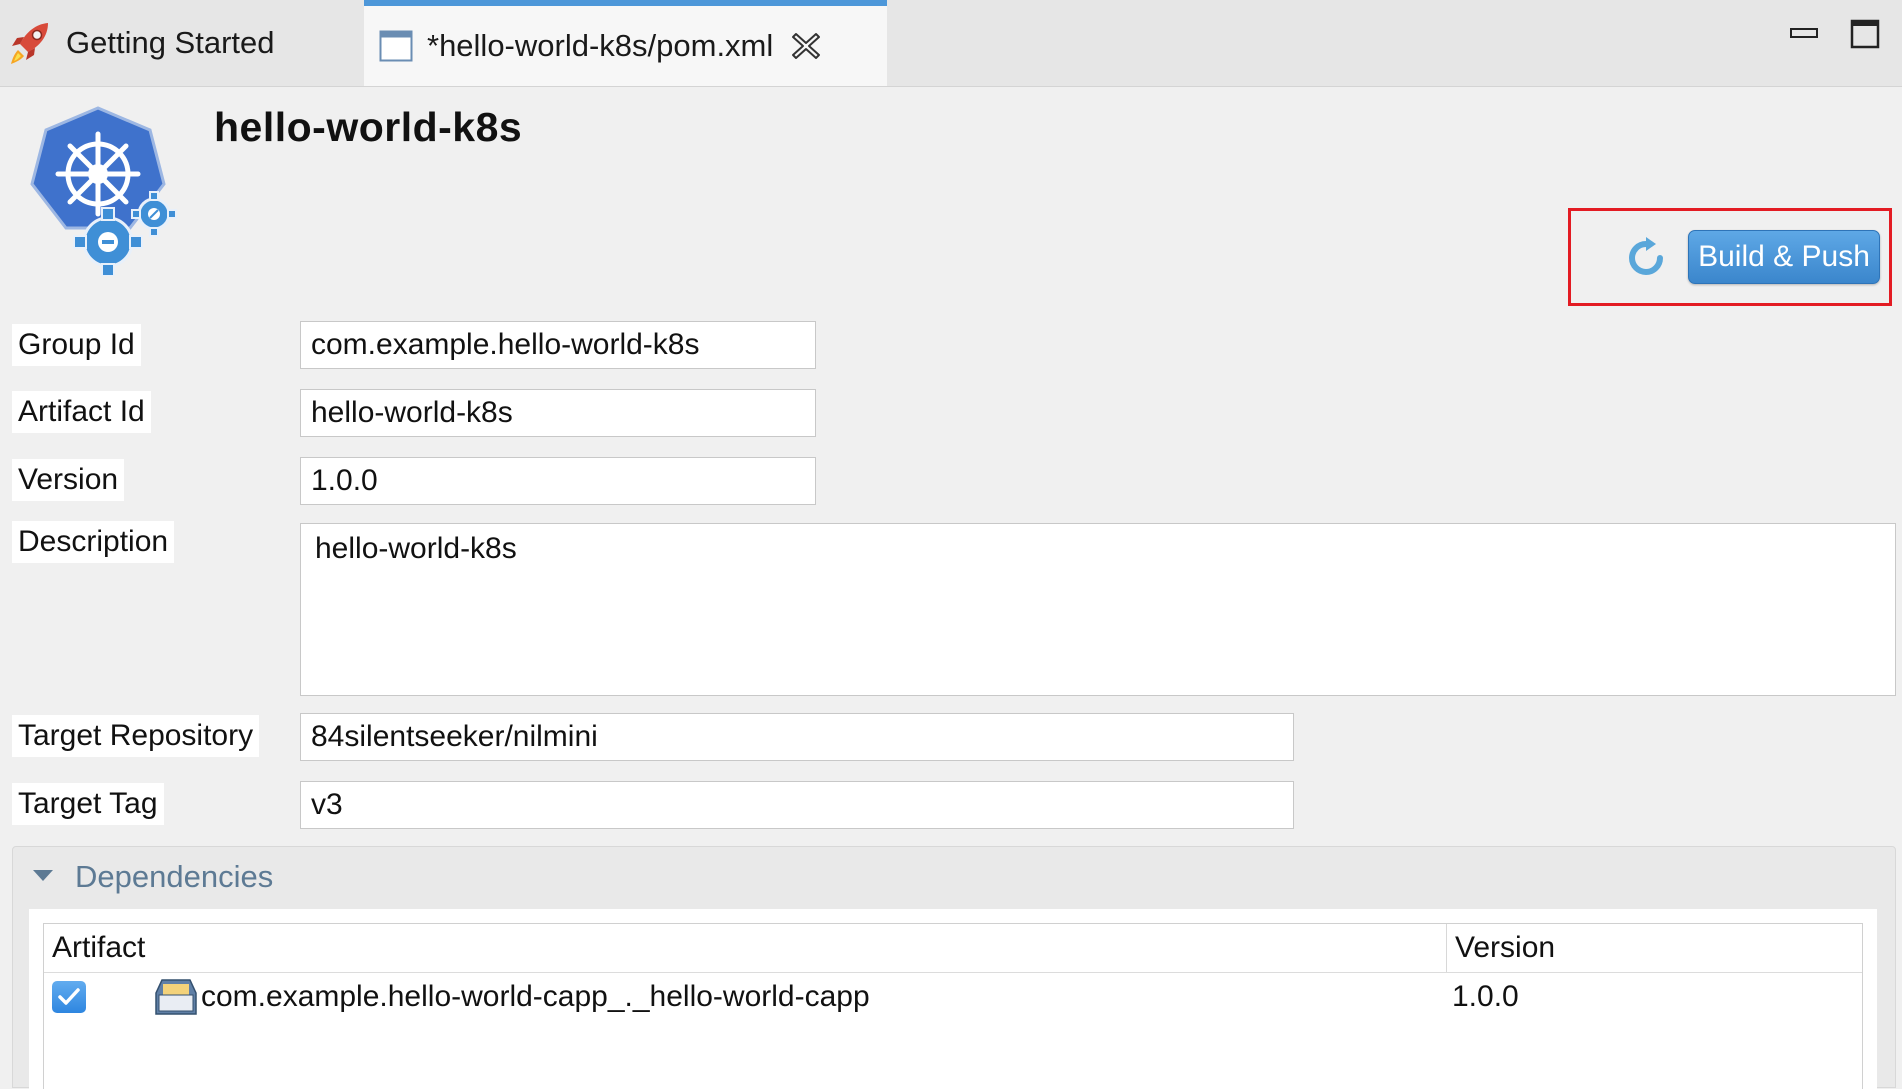 The height and width of the screenshot is (1089, 1902). I want to click on tab-label: Getting Started, so click(170, 42).